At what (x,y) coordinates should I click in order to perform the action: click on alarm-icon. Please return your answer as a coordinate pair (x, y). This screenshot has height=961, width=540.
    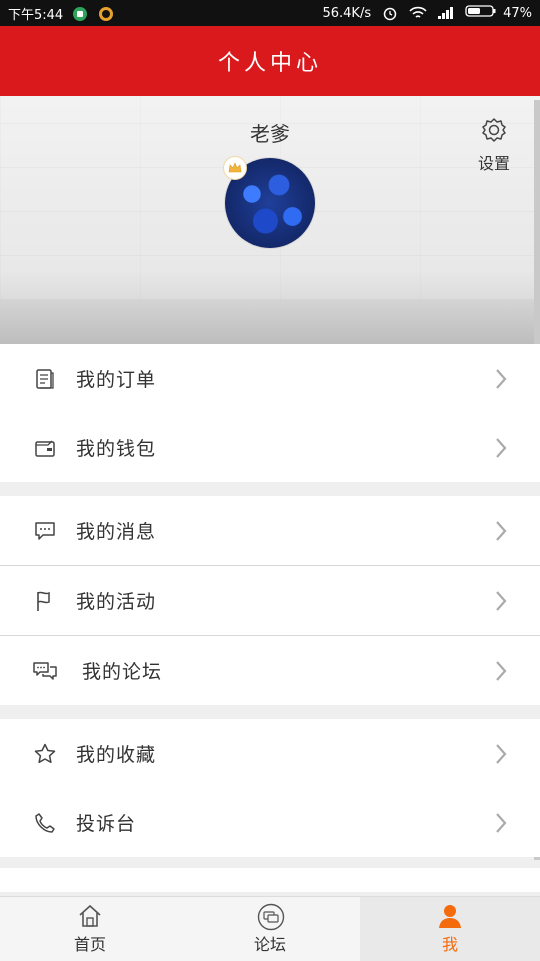
    Looking at the image, I should click on (390, 13).